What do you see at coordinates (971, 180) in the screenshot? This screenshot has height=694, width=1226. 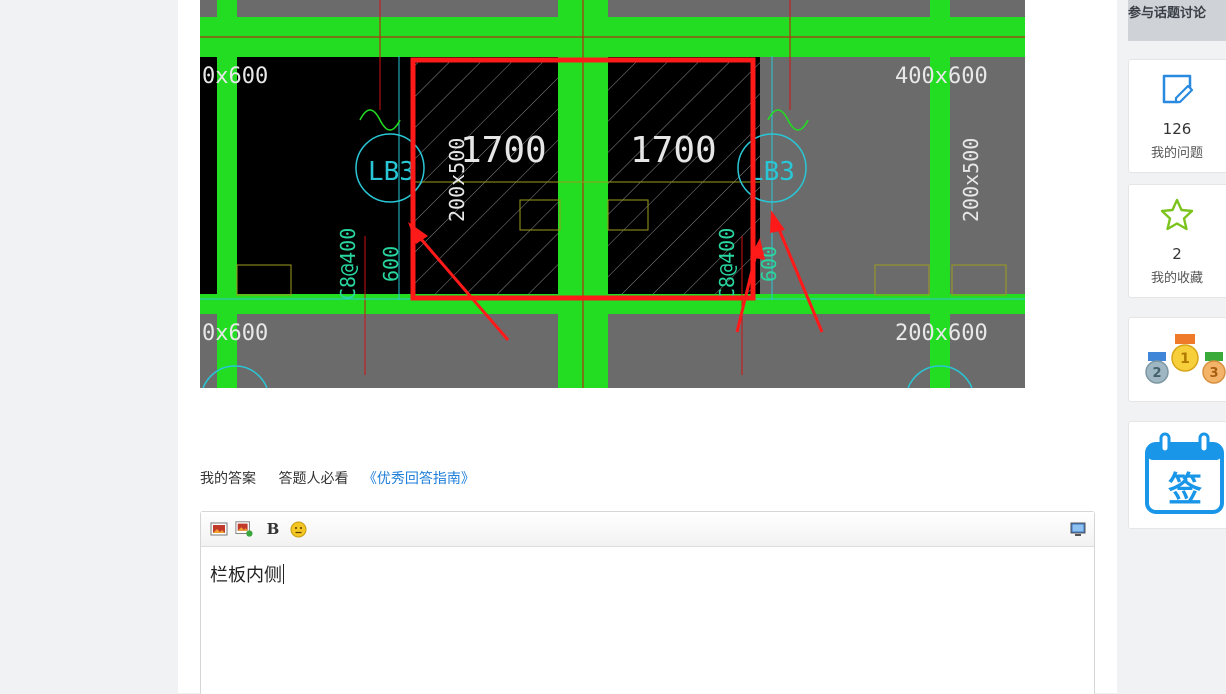 I see `cad-beam-right: 200x500` at bounding box center [971, 180].